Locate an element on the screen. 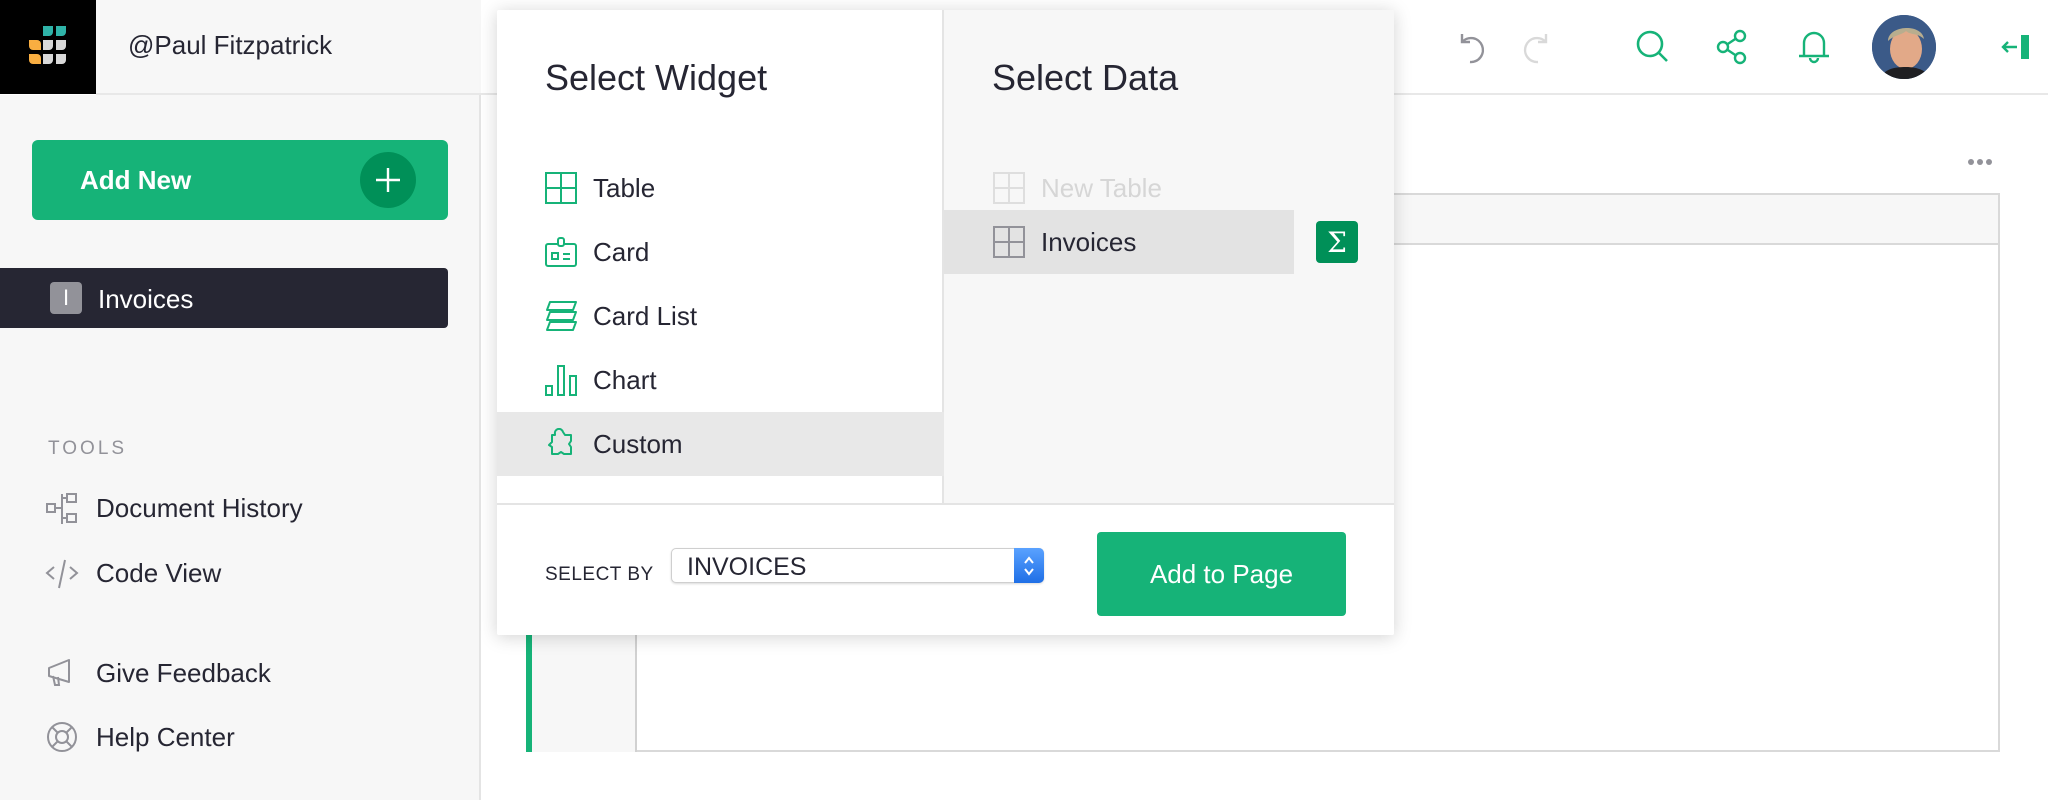 The image size is (2048, 800). data-option-invoices: Invoices is located at coordinates (1119, 242).